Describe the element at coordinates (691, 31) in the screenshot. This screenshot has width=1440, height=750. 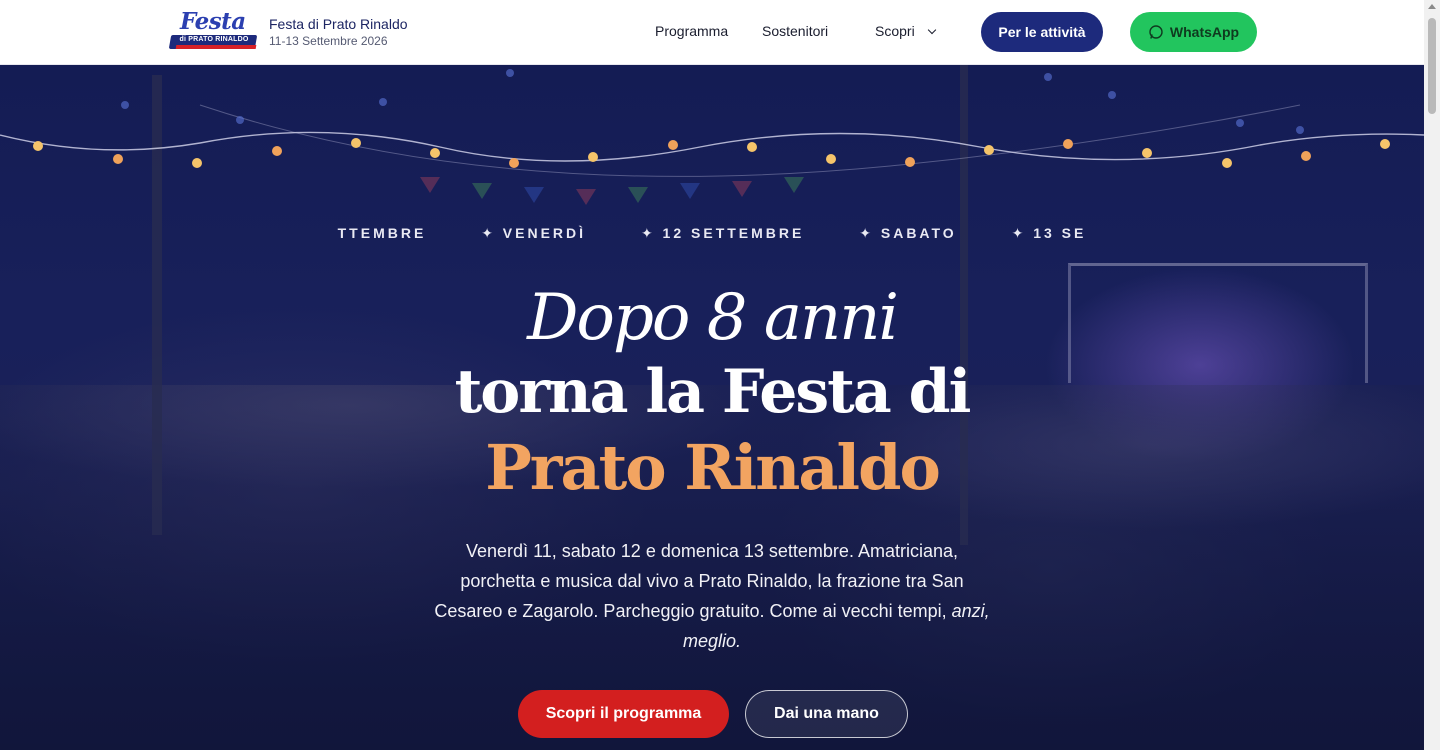
I see `nav-programma: Programma` at that location.